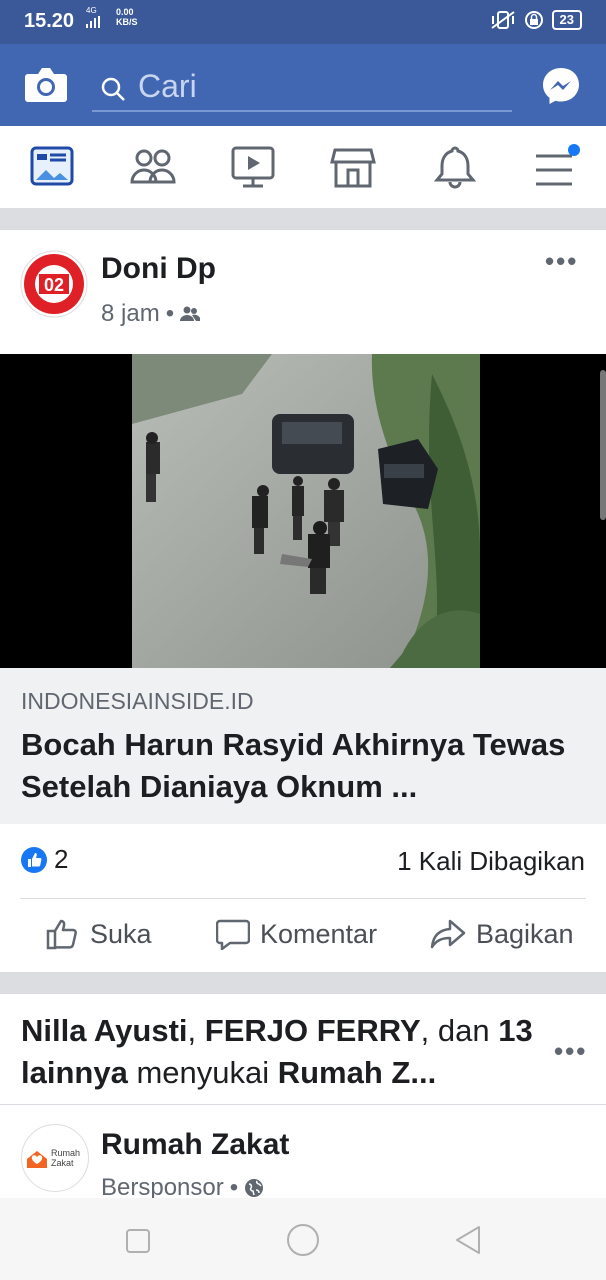 The height and width of the screenshot is (1280, 606). What do you see at coordinates (121, 933) in the screenshot?
I see `like-label: Suka` at bounding box center [121, 933].